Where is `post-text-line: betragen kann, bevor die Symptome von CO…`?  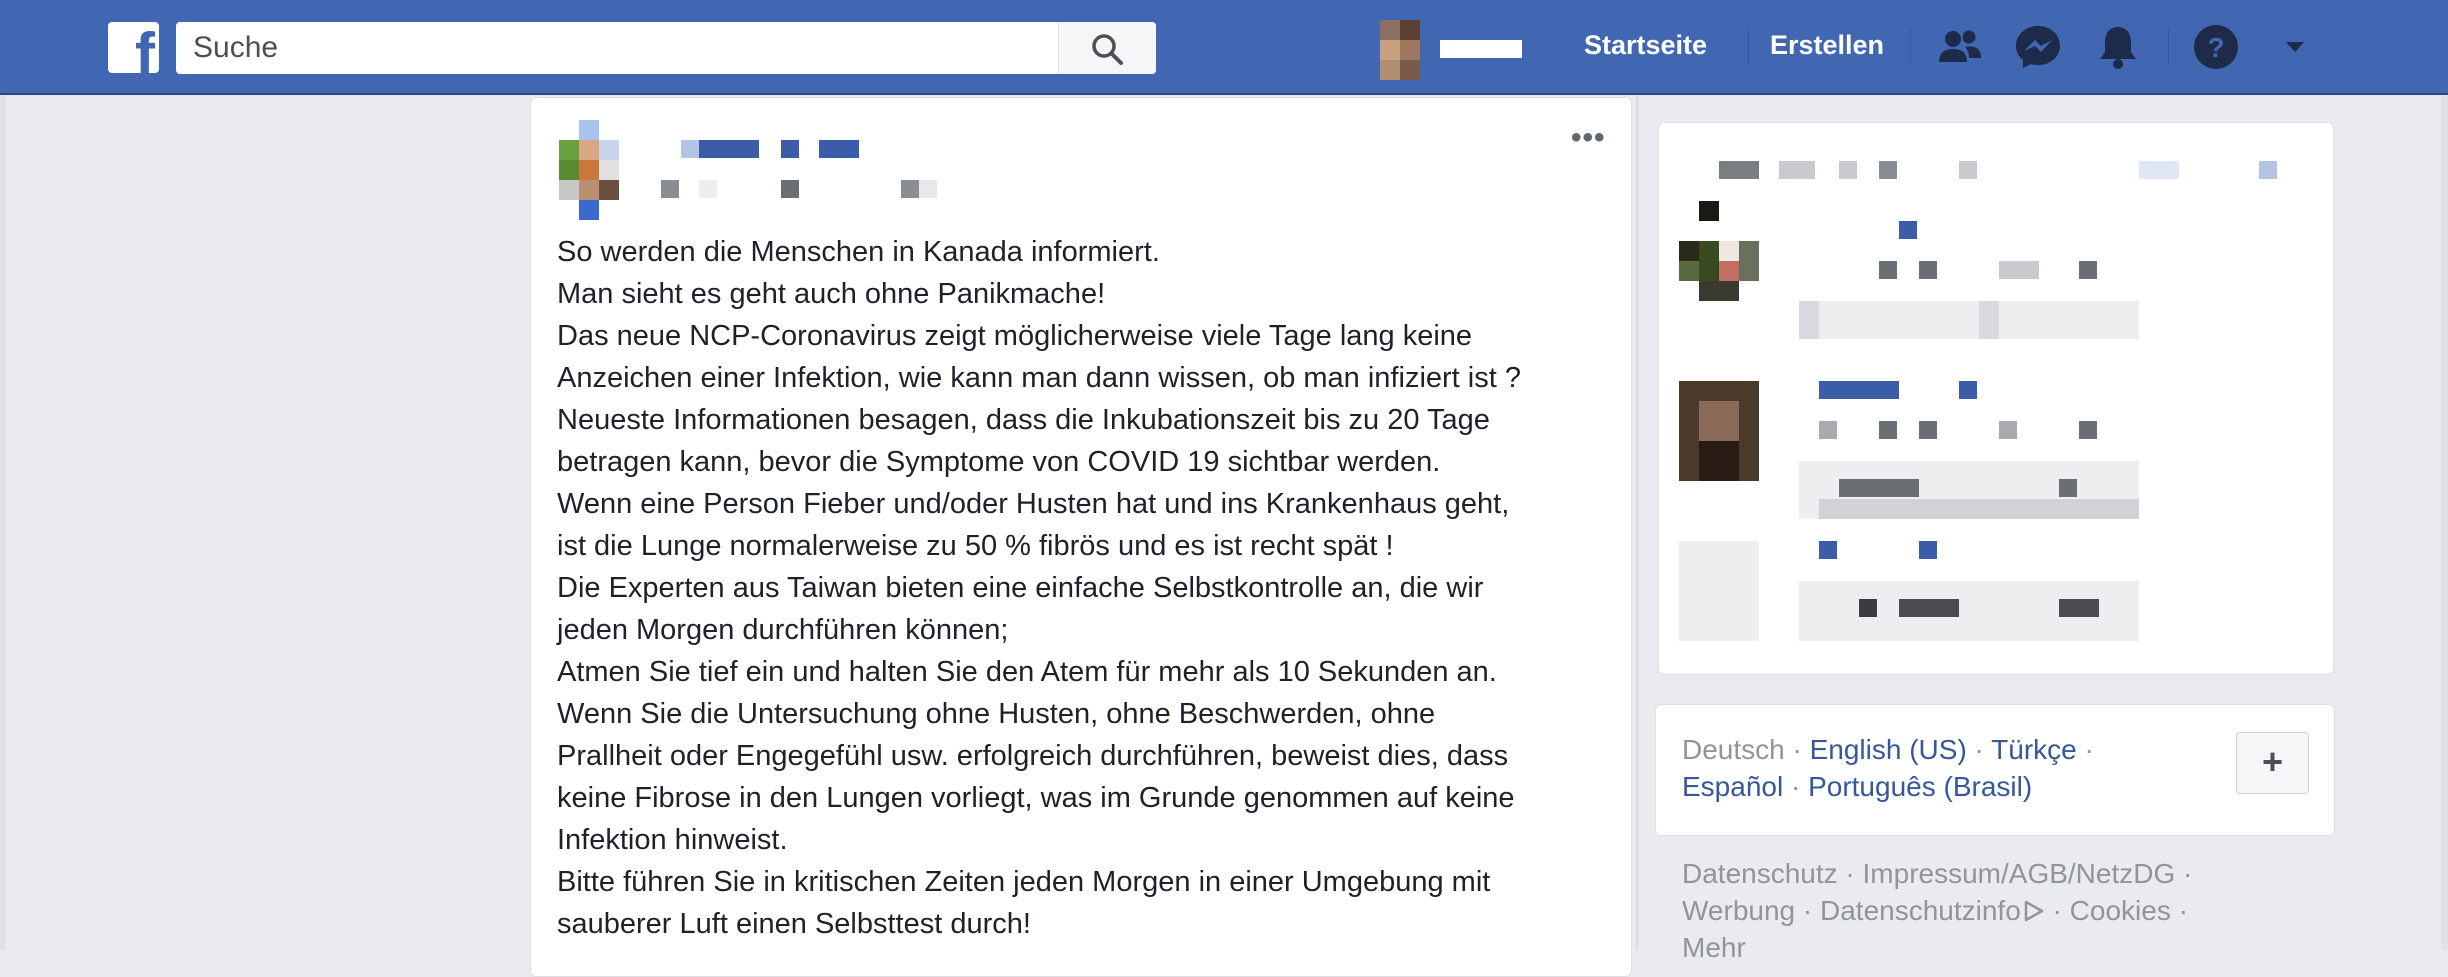 post-text-line: betragen kann, bevor die Symptome von CO… is located at coordinates (999, 462).